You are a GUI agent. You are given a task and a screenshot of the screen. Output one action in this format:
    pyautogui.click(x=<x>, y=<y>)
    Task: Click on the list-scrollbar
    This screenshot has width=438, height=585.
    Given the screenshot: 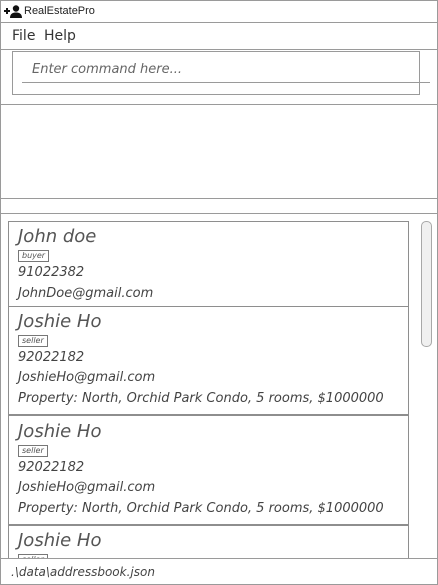 What is the action you would take?
    pyautogui.click(x=426, y=284)
    